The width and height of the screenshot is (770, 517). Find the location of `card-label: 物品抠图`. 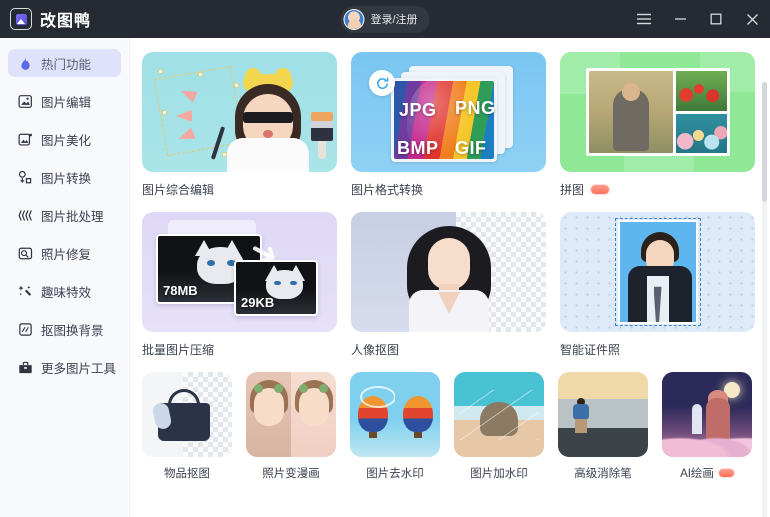

card-label: 物品抠图 is located at coordinates (187, 474).